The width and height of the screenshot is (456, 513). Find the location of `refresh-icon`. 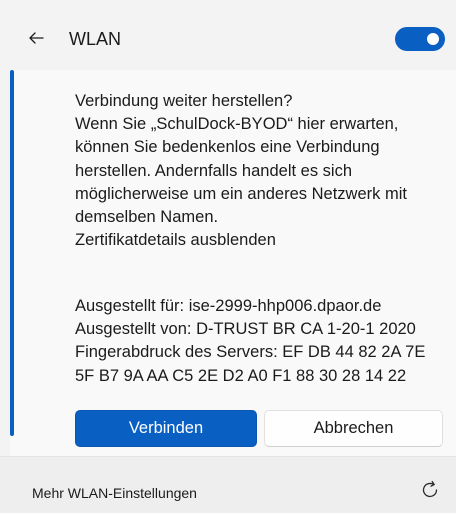

refresh-icon is located at coordinates (430, 489).